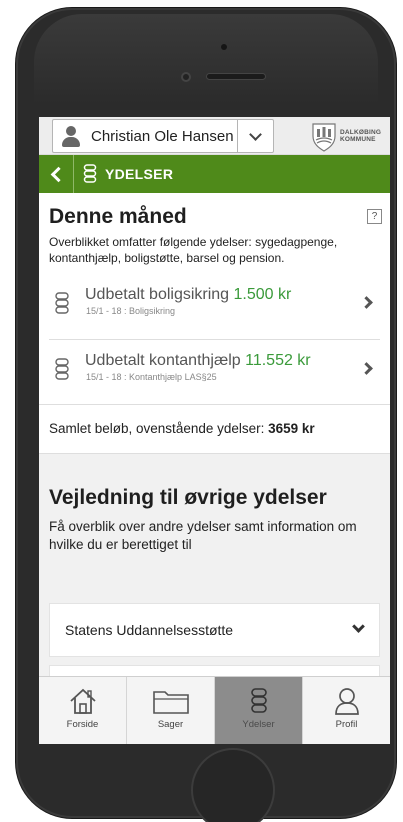 Image resolution: width=403 pixels, height=822 pixels. What do you see at coordinates (188, 294) in the screenshot?
I see `benefit-label: Udbetalt boligsikring 1.500 kr` at bounding box center [188, 294].